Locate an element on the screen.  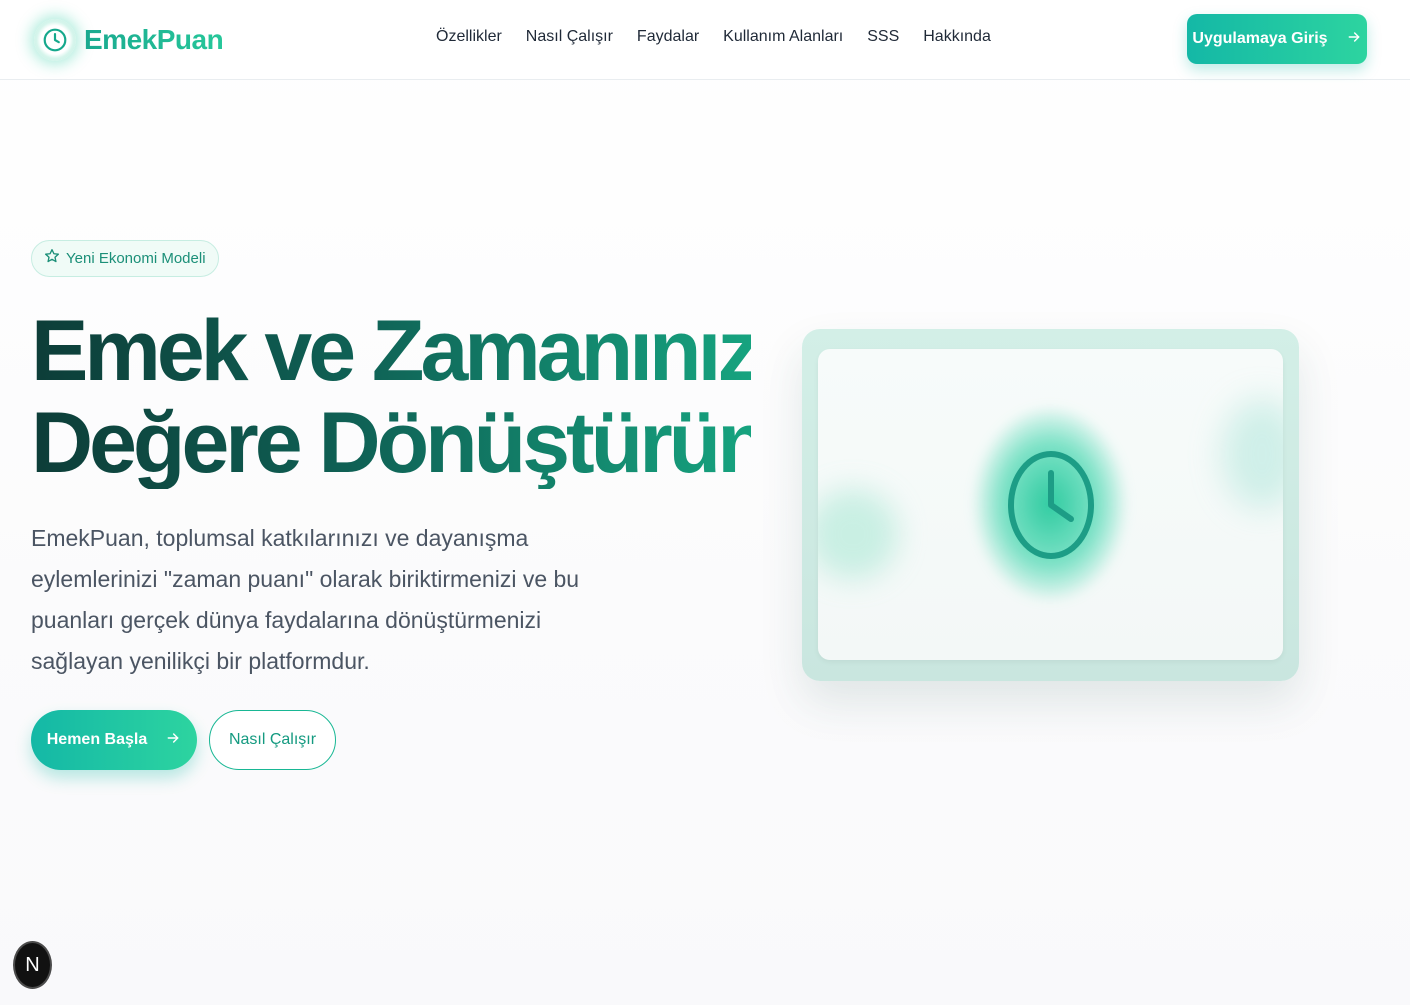
how-it-works-button: Nasıl Çalışır is located at coordinates (272, 740).